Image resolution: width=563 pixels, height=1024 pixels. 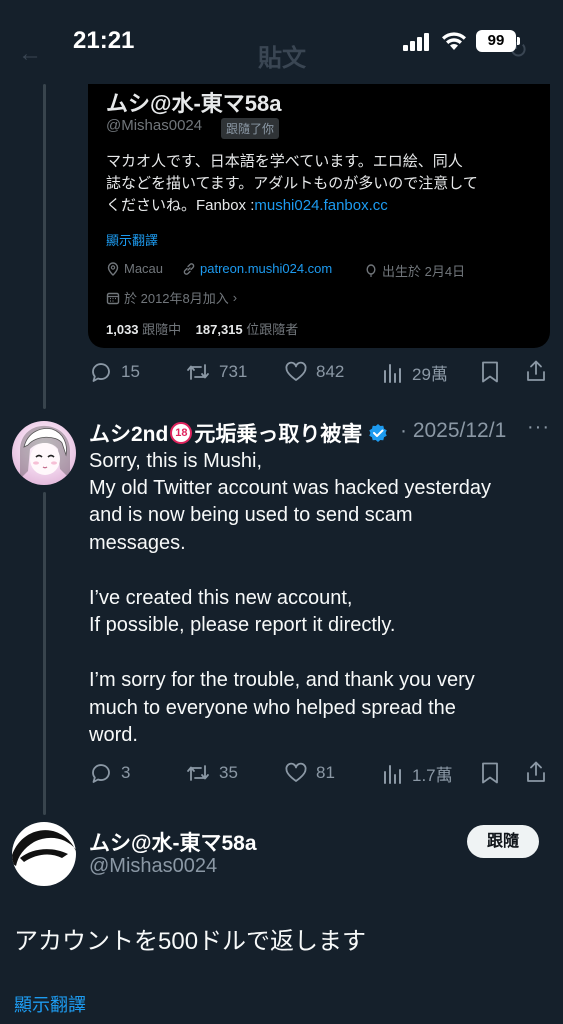 What do you see at coordinates (154, 125) in the screenshot?
I see `quoted-profile-handle: @Mishas0024` at bounding box center [154, 125].